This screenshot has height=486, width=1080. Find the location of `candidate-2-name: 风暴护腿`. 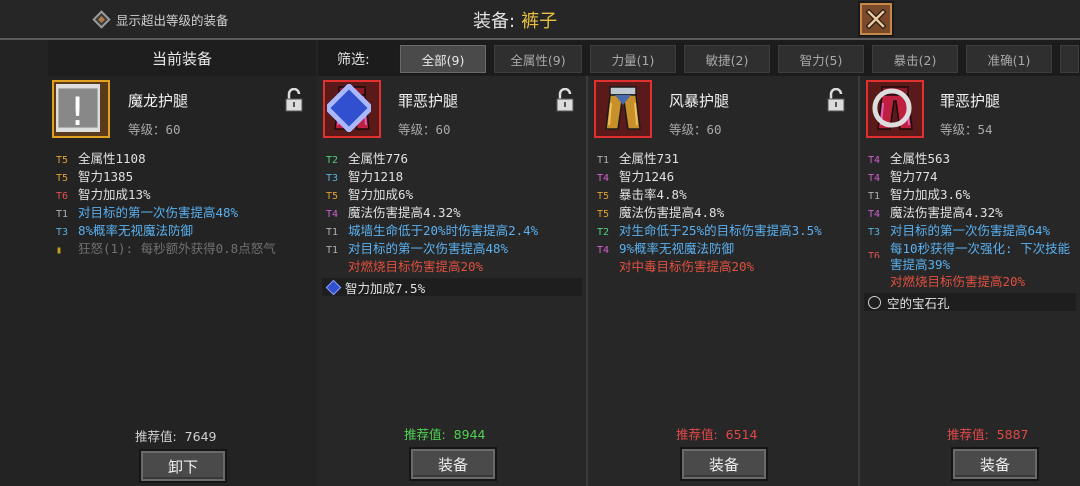

candidate-2-name: 风暴护腿 is located at coordinates (699, 101).